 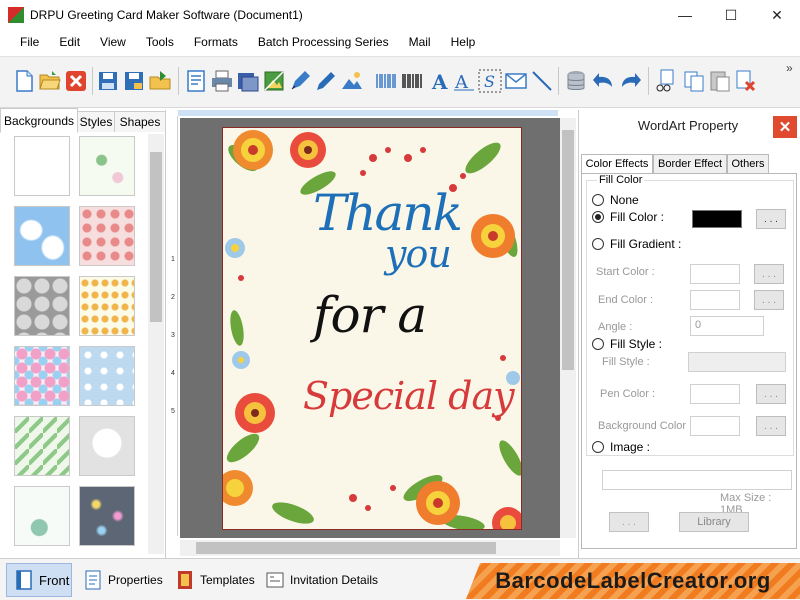 I want to click on linear-barcode-icon, so click(x=386, y=81).